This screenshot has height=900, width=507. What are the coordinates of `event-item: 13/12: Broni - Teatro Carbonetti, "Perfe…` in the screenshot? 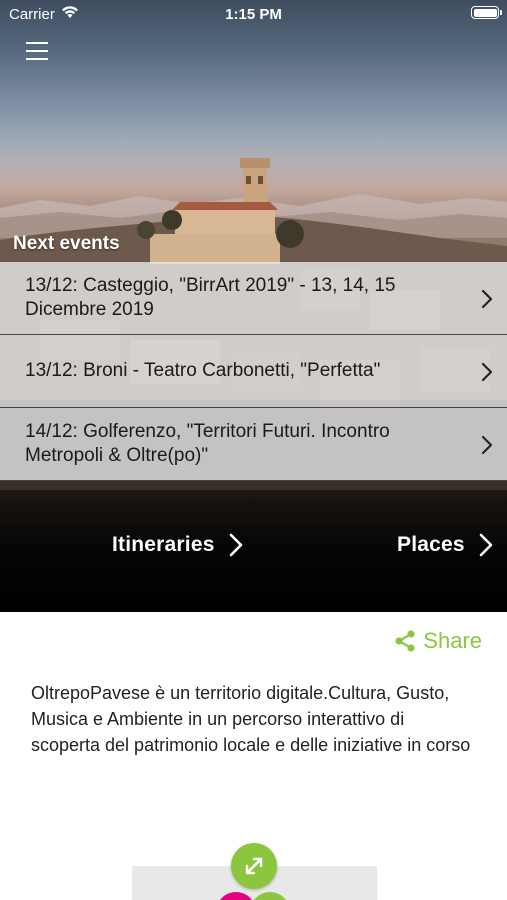 It's located at (253, 371).